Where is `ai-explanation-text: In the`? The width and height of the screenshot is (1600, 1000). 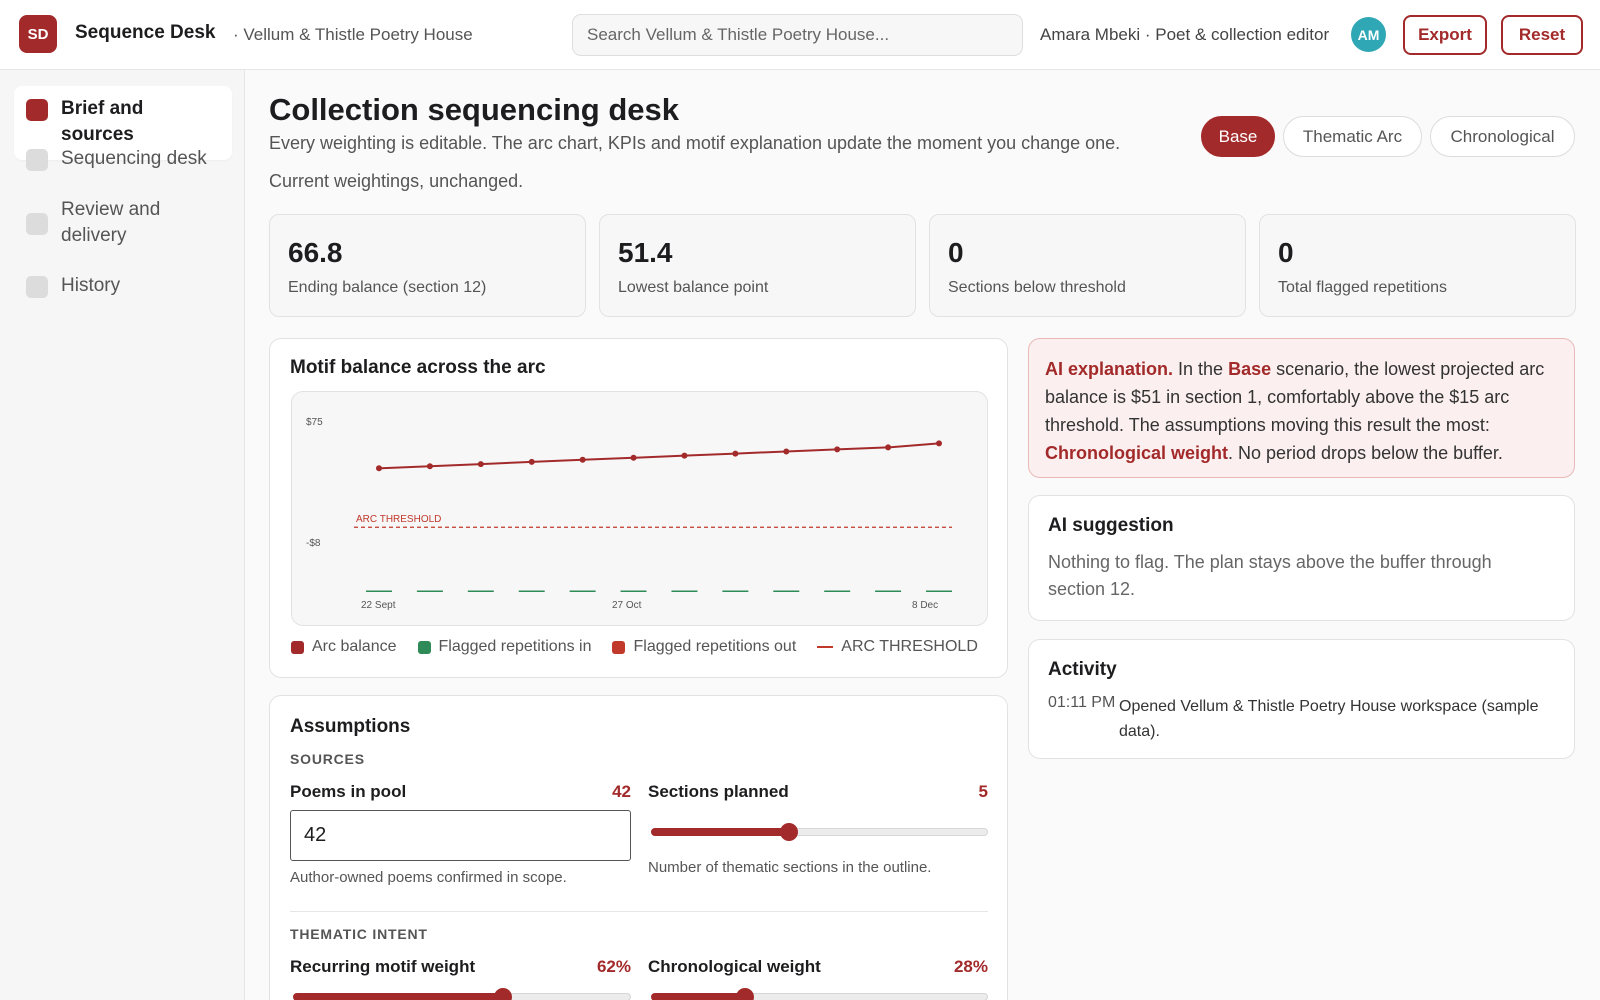 ai-explanation-text: In the is located at coordinates (1201, 369).